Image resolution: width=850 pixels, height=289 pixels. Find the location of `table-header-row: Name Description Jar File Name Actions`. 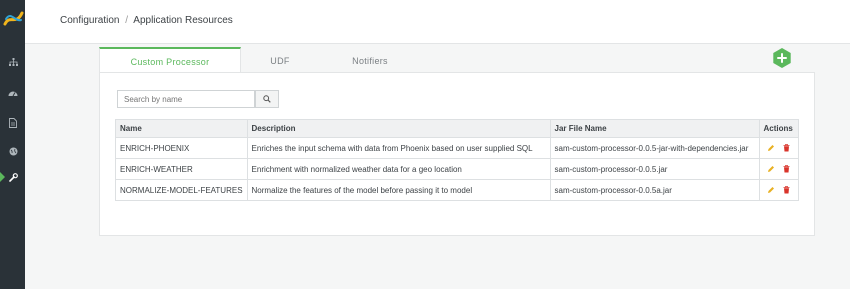

table-header-row: Name Description Jar File Name Actions is located at coordinates (457, 128).